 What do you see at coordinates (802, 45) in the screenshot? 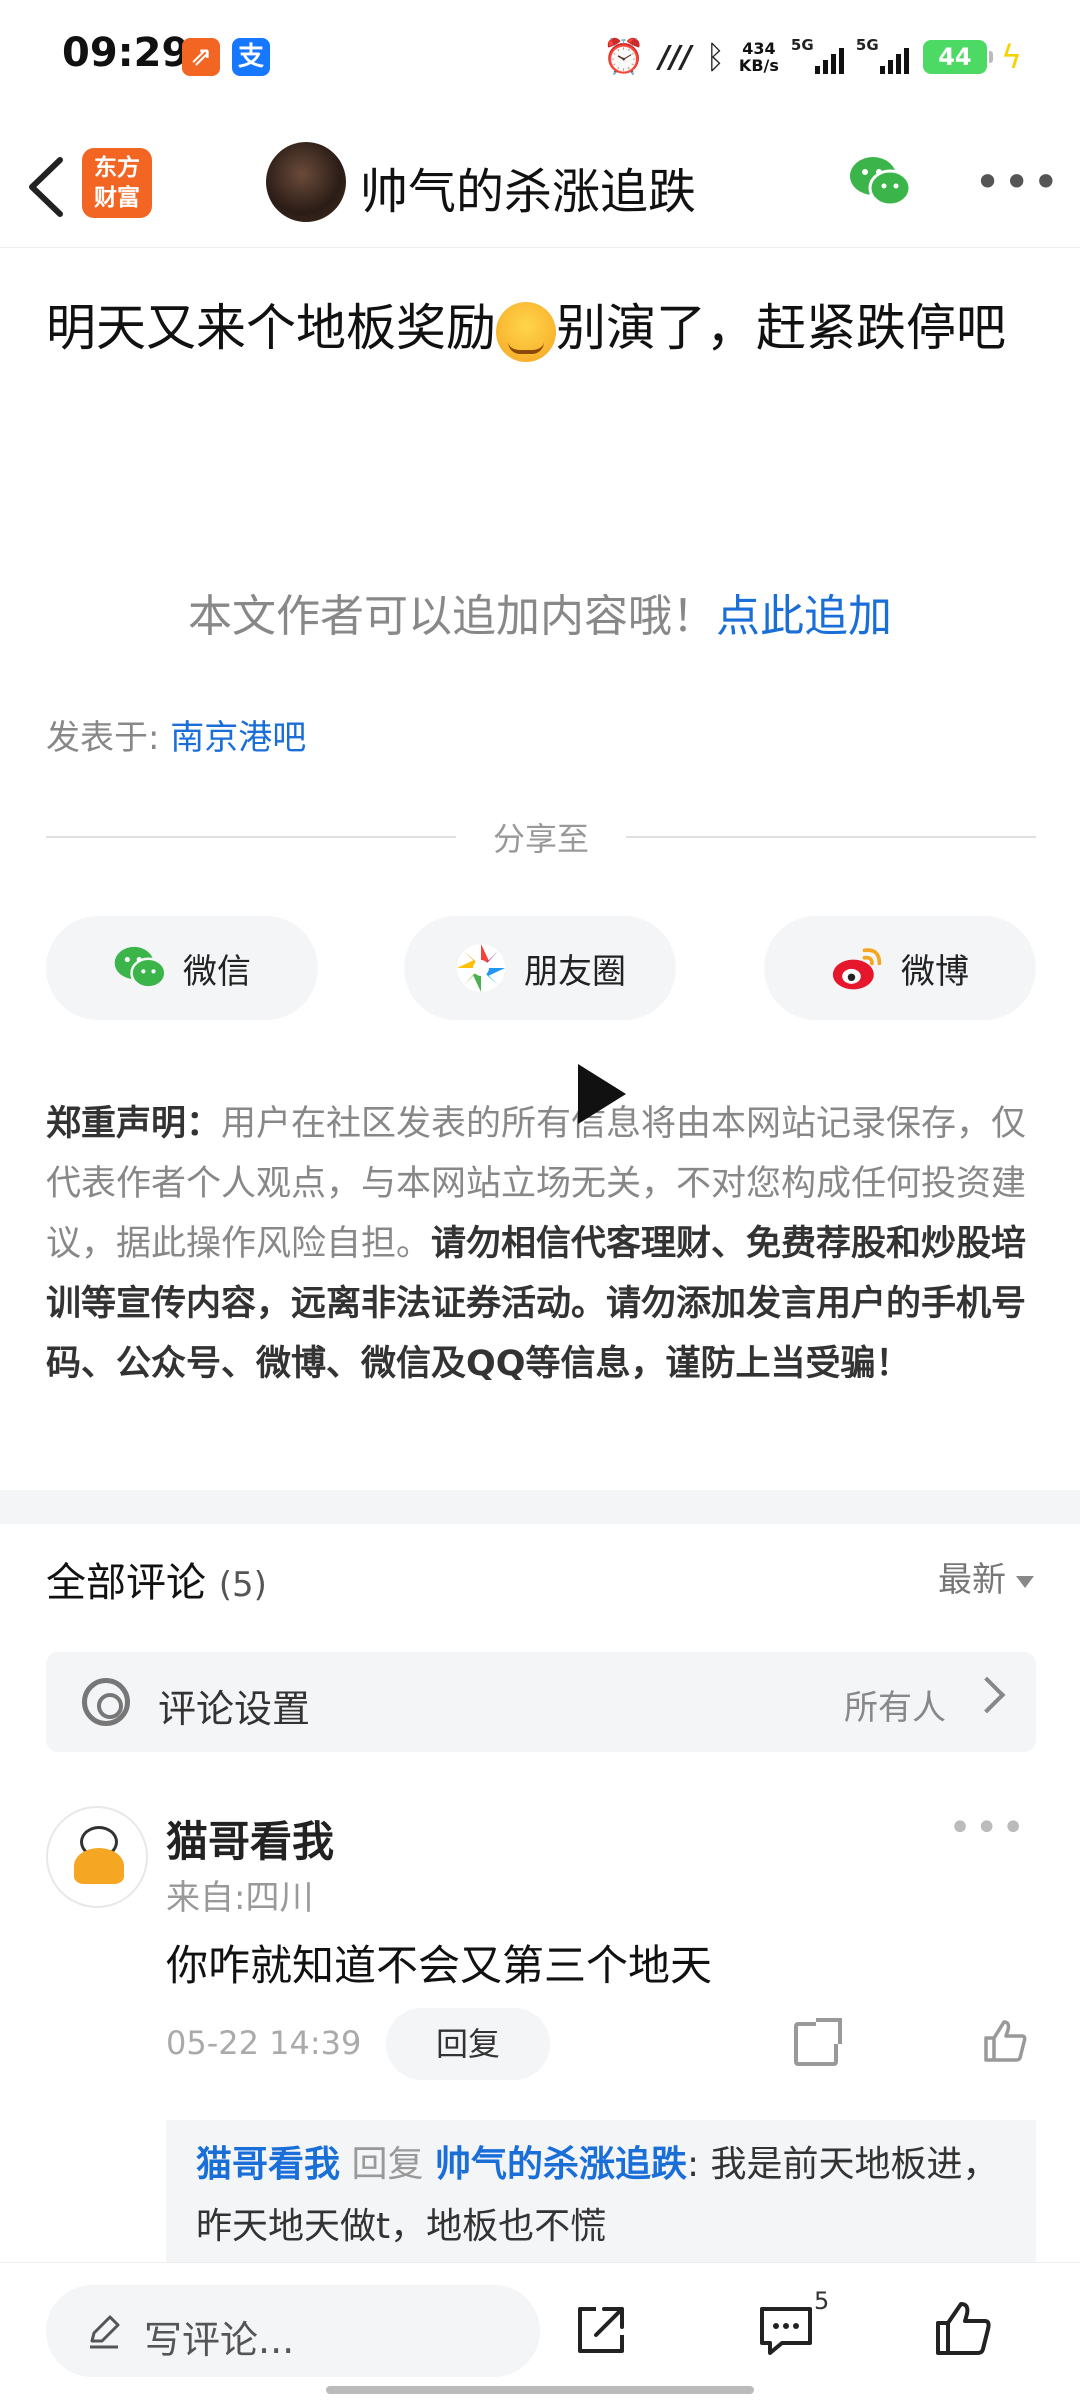
I see `signal-1-label: 5G` at bounding box center [802, 45].